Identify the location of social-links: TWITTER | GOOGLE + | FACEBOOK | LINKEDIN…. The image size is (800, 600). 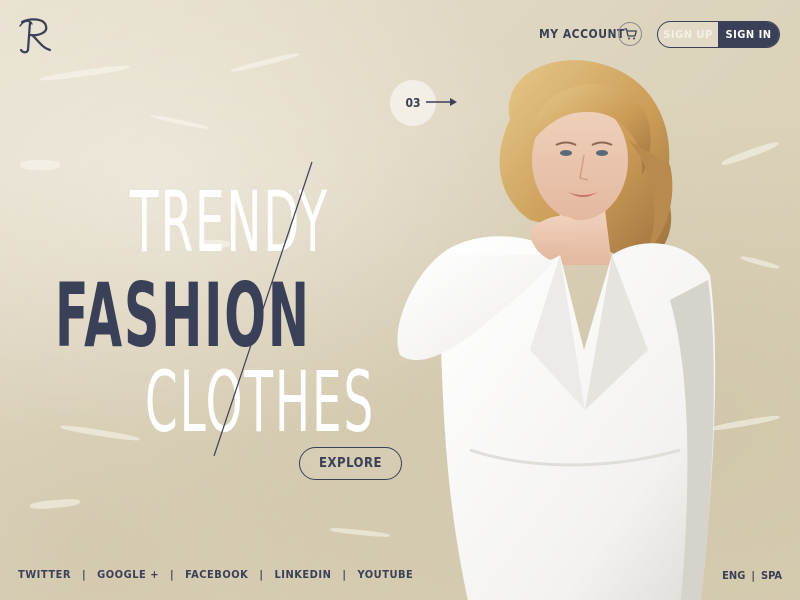
(215, 574).